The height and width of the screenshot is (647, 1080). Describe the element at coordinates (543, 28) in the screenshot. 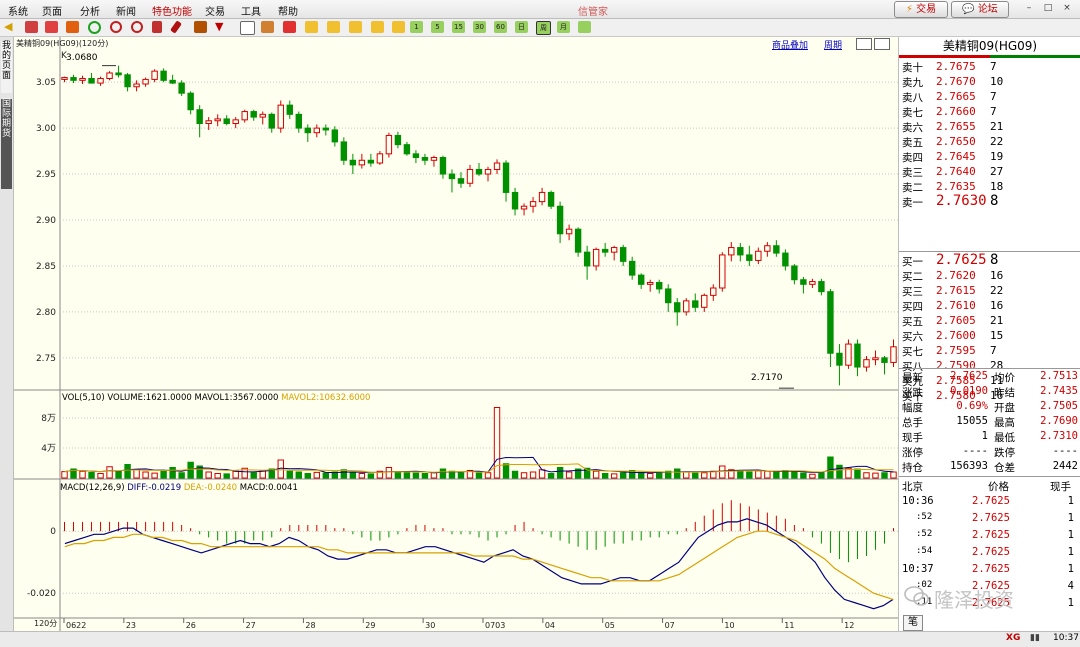

I see `period-week-button: 周` at that location.